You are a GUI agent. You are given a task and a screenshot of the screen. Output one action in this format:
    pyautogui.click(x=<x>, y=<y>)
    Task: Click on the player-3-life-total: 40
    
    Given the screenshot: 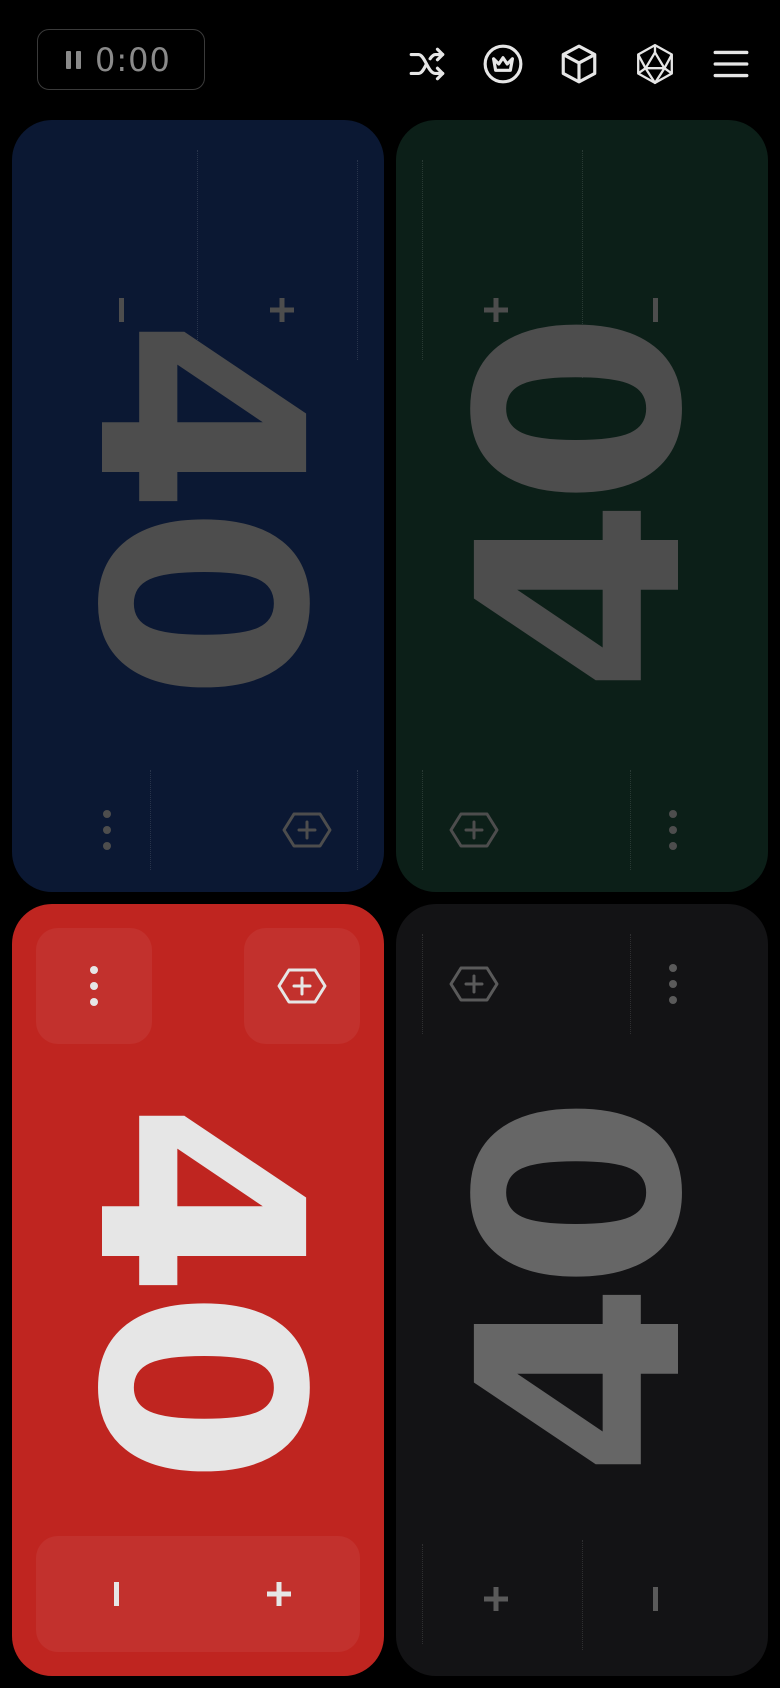 What is the action you would take?
    pyautogui.click(x=198, y=1290)
    